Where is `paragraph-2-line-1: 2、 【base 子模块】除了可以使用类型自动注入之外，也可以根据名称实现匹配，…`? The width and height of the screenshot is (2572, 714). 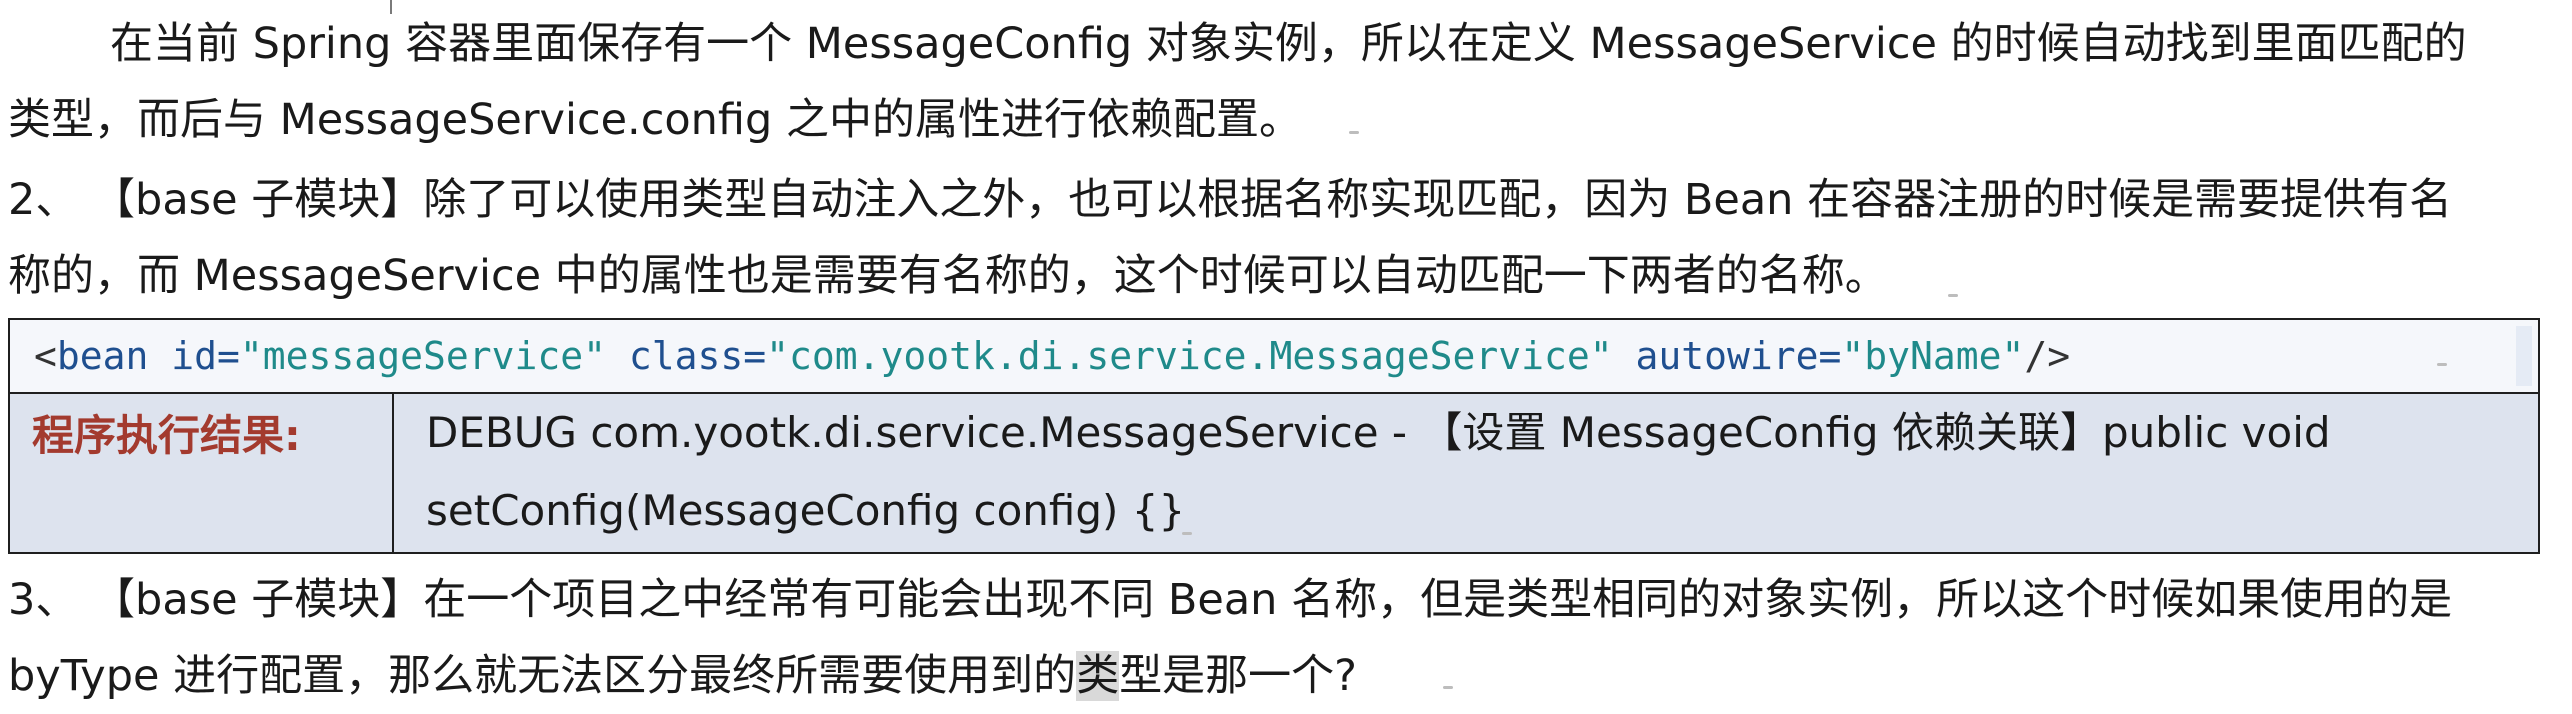
paragraph-2-line-1: 2、 【base 子模块】除了可以使用类型自动注入之外，也可以根据名称实现匹配，… is located at coordinates (1230, 200).